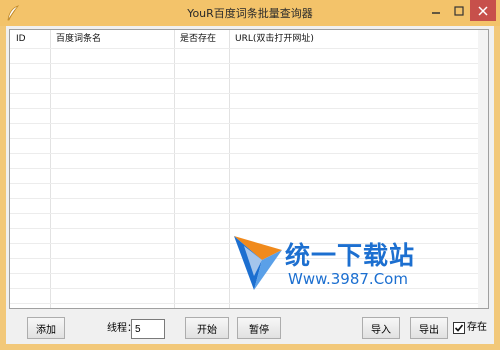  I want to click on vertical-scrollbar, so click(483, 169).